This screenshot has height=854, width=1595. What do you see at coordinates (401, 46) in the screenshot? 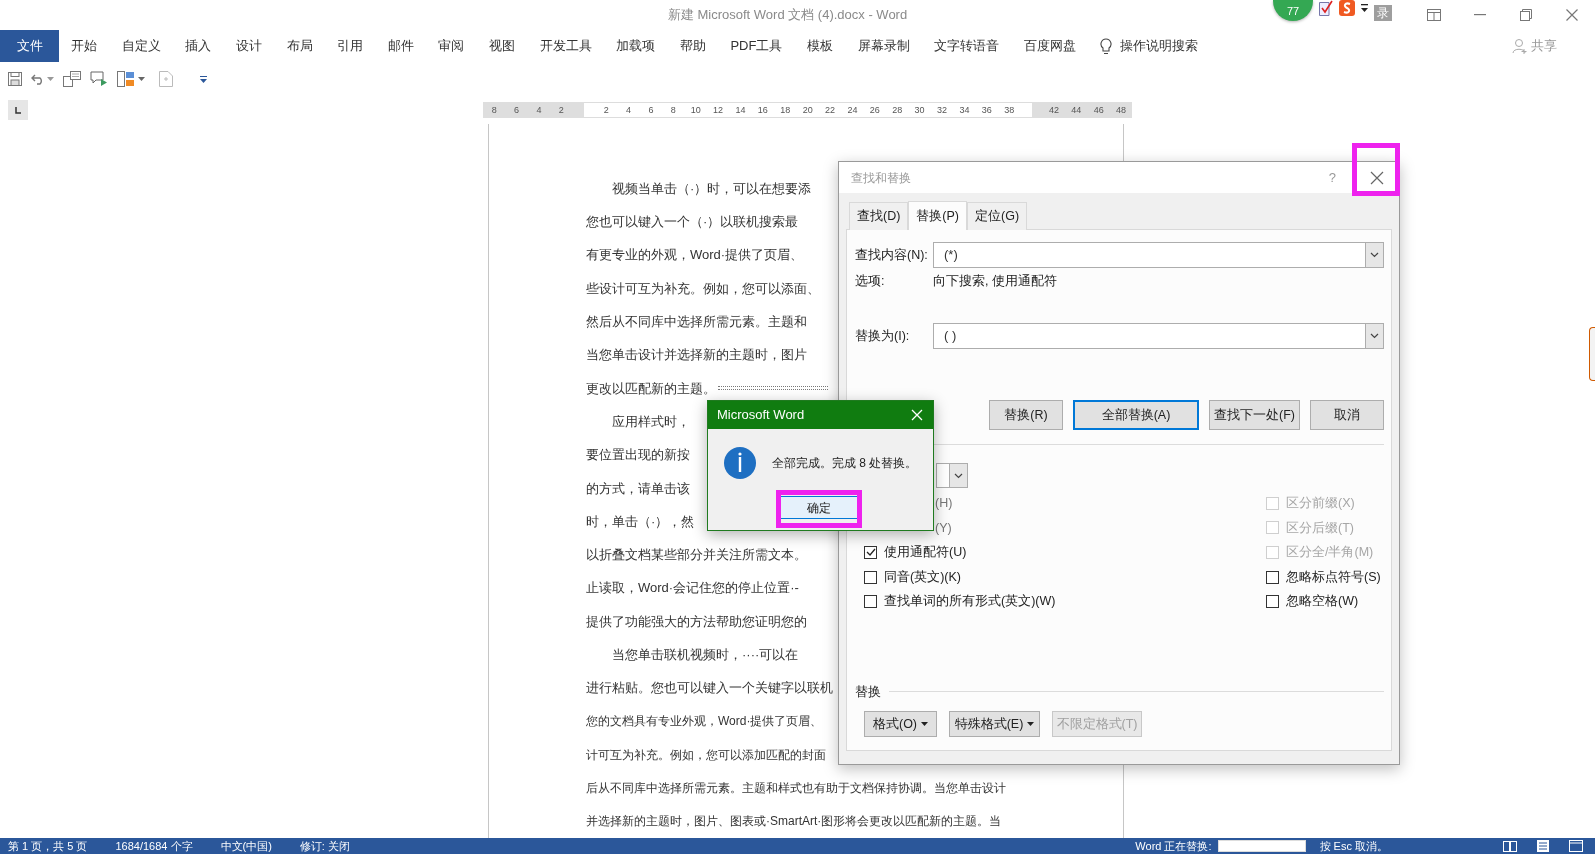
I see `ribbon-tab: 邮件` at bounding box center [401, 46].